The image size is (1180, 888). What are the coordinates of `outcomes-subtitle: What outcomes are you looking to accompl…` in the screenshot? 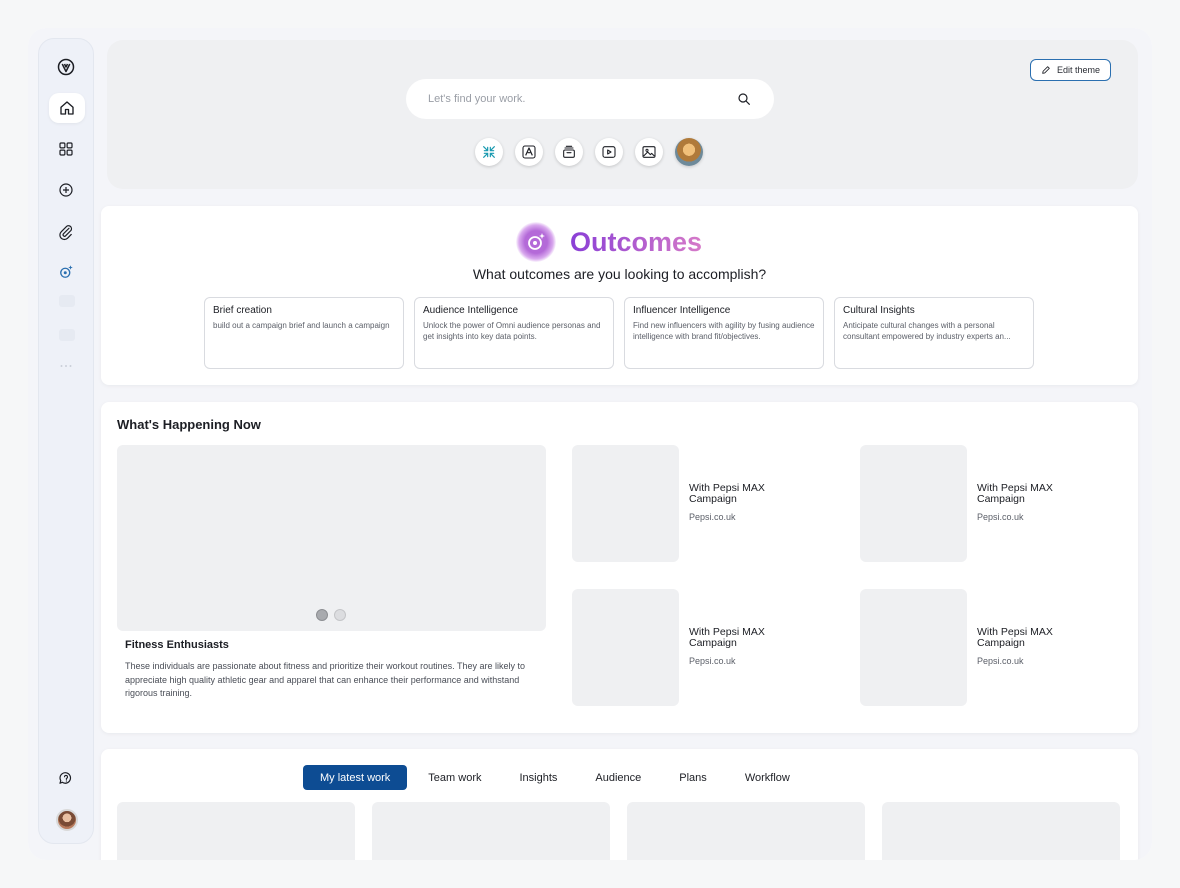 It's located at (619, 274).